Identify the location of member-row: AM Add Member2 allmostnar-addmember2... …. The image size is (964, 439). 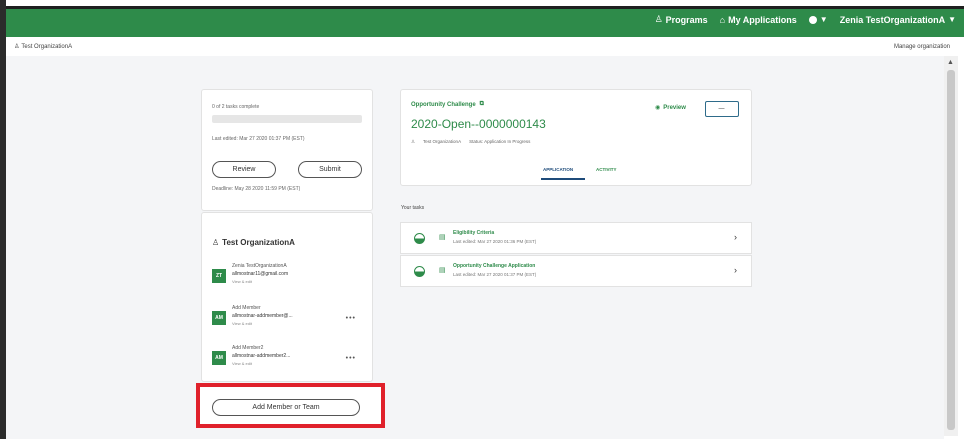
(291, 362).